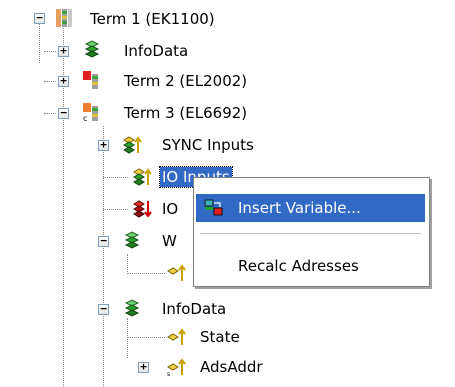  Describe the element at coordinates (220, 337) in the screenshot. I see `tree-item-label: State` at that location.